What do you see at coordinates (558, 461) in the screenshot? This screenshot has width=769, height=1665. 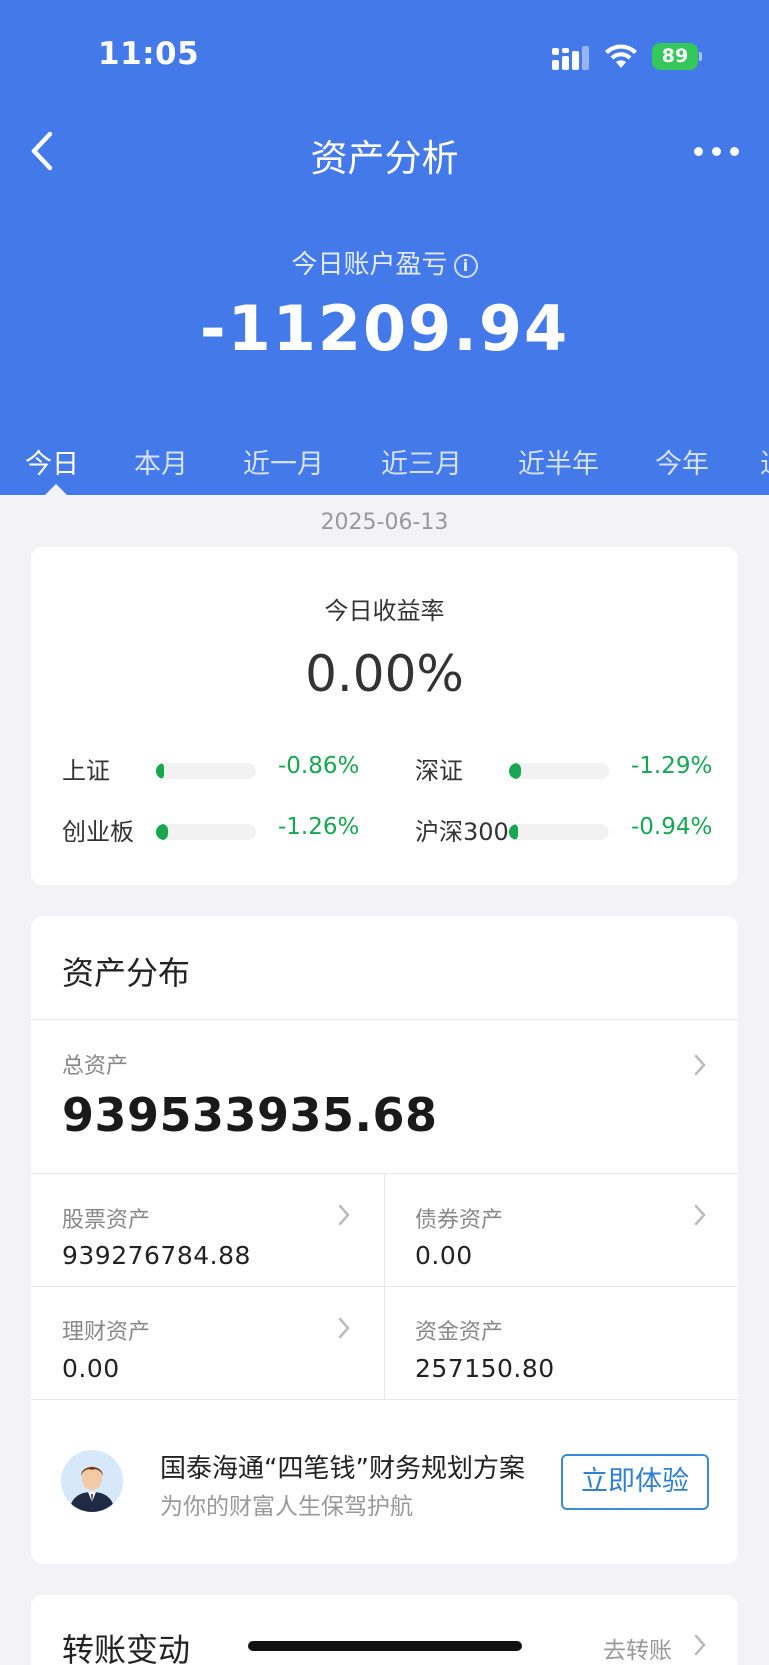 I see `tab-last-6-months: 近半年` at bounding box center [558, 461].